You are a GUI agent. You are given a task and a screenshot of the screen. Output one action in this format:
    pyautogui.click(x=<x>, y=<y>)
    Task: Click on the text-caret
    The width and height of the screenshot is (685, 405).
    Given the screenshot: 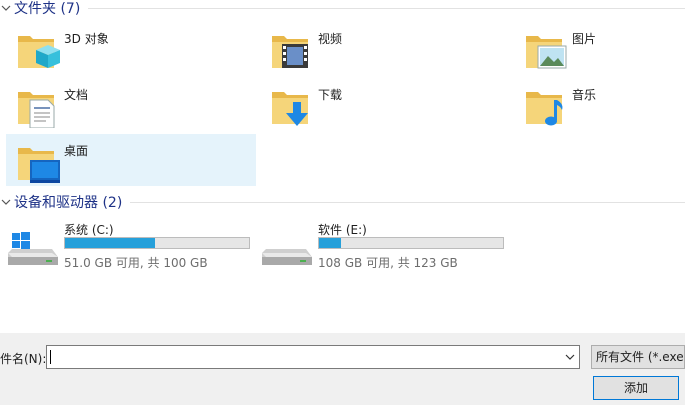 What is the action you would take?
    pyautogui.click(x=50, y=357)
    